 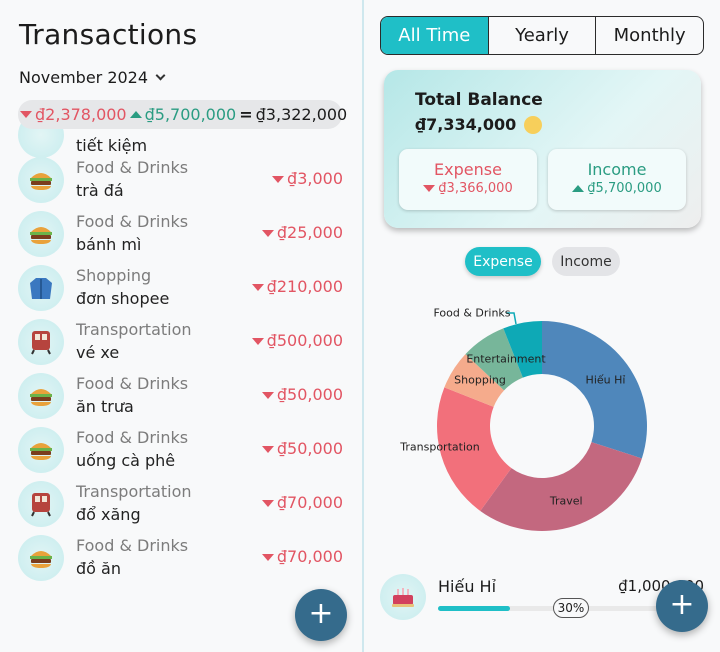 What do you see at coordinates (474, 608) in the screenshot?
I see `progress-fill` at bounding box center [474, 608].